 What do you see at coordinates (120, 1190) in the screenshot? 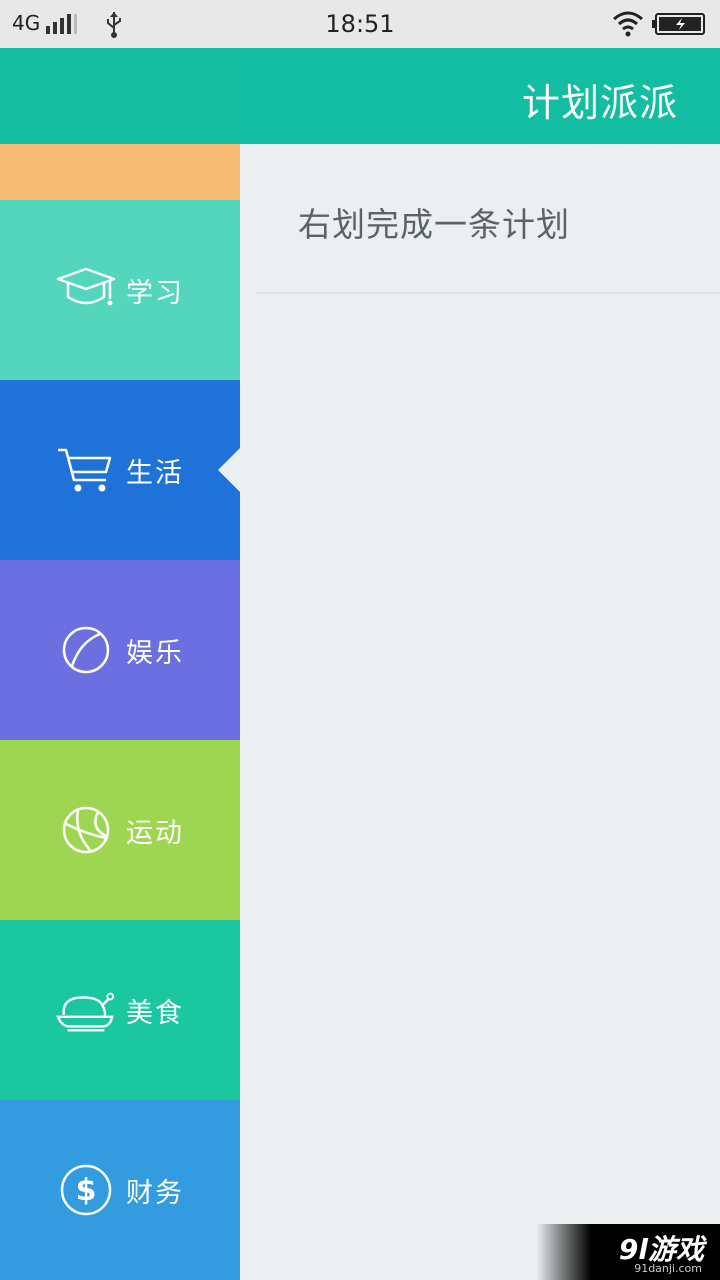
I see `category-finance: $ 财务` at bounding box center [120, 1190].